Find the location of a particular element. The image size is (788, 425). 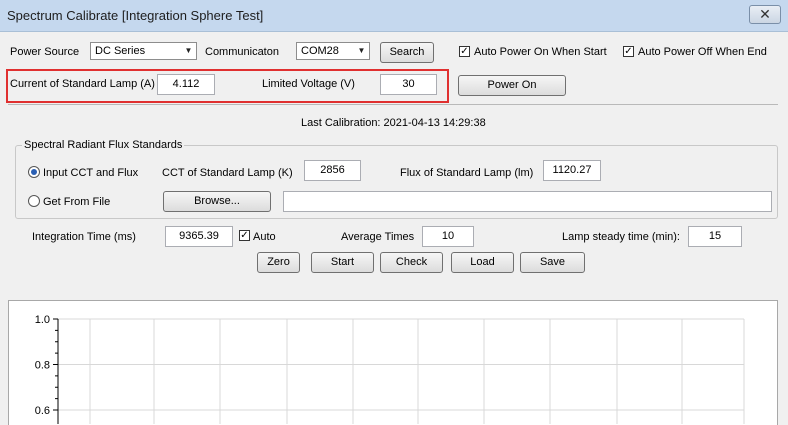

y-tick-label: 0.6 is located at coordinates (42, 411).